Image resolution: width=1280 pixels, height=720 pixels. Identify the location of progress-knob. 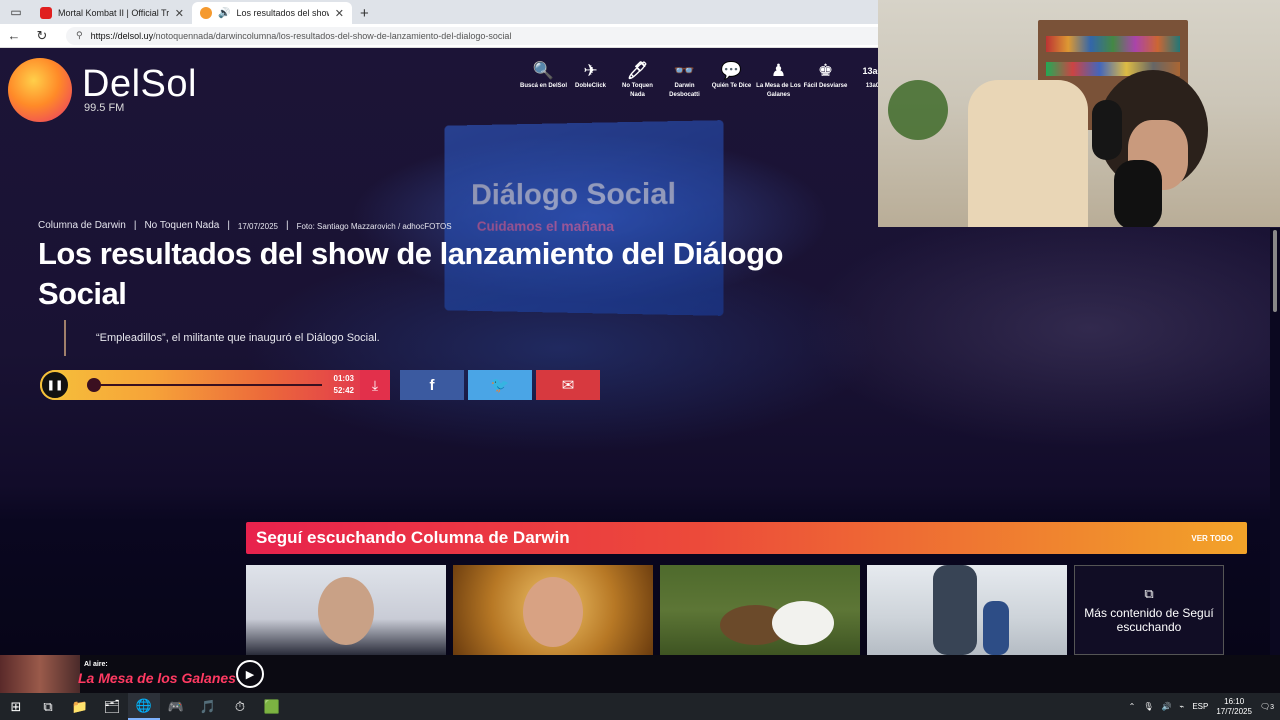
(93, 385).